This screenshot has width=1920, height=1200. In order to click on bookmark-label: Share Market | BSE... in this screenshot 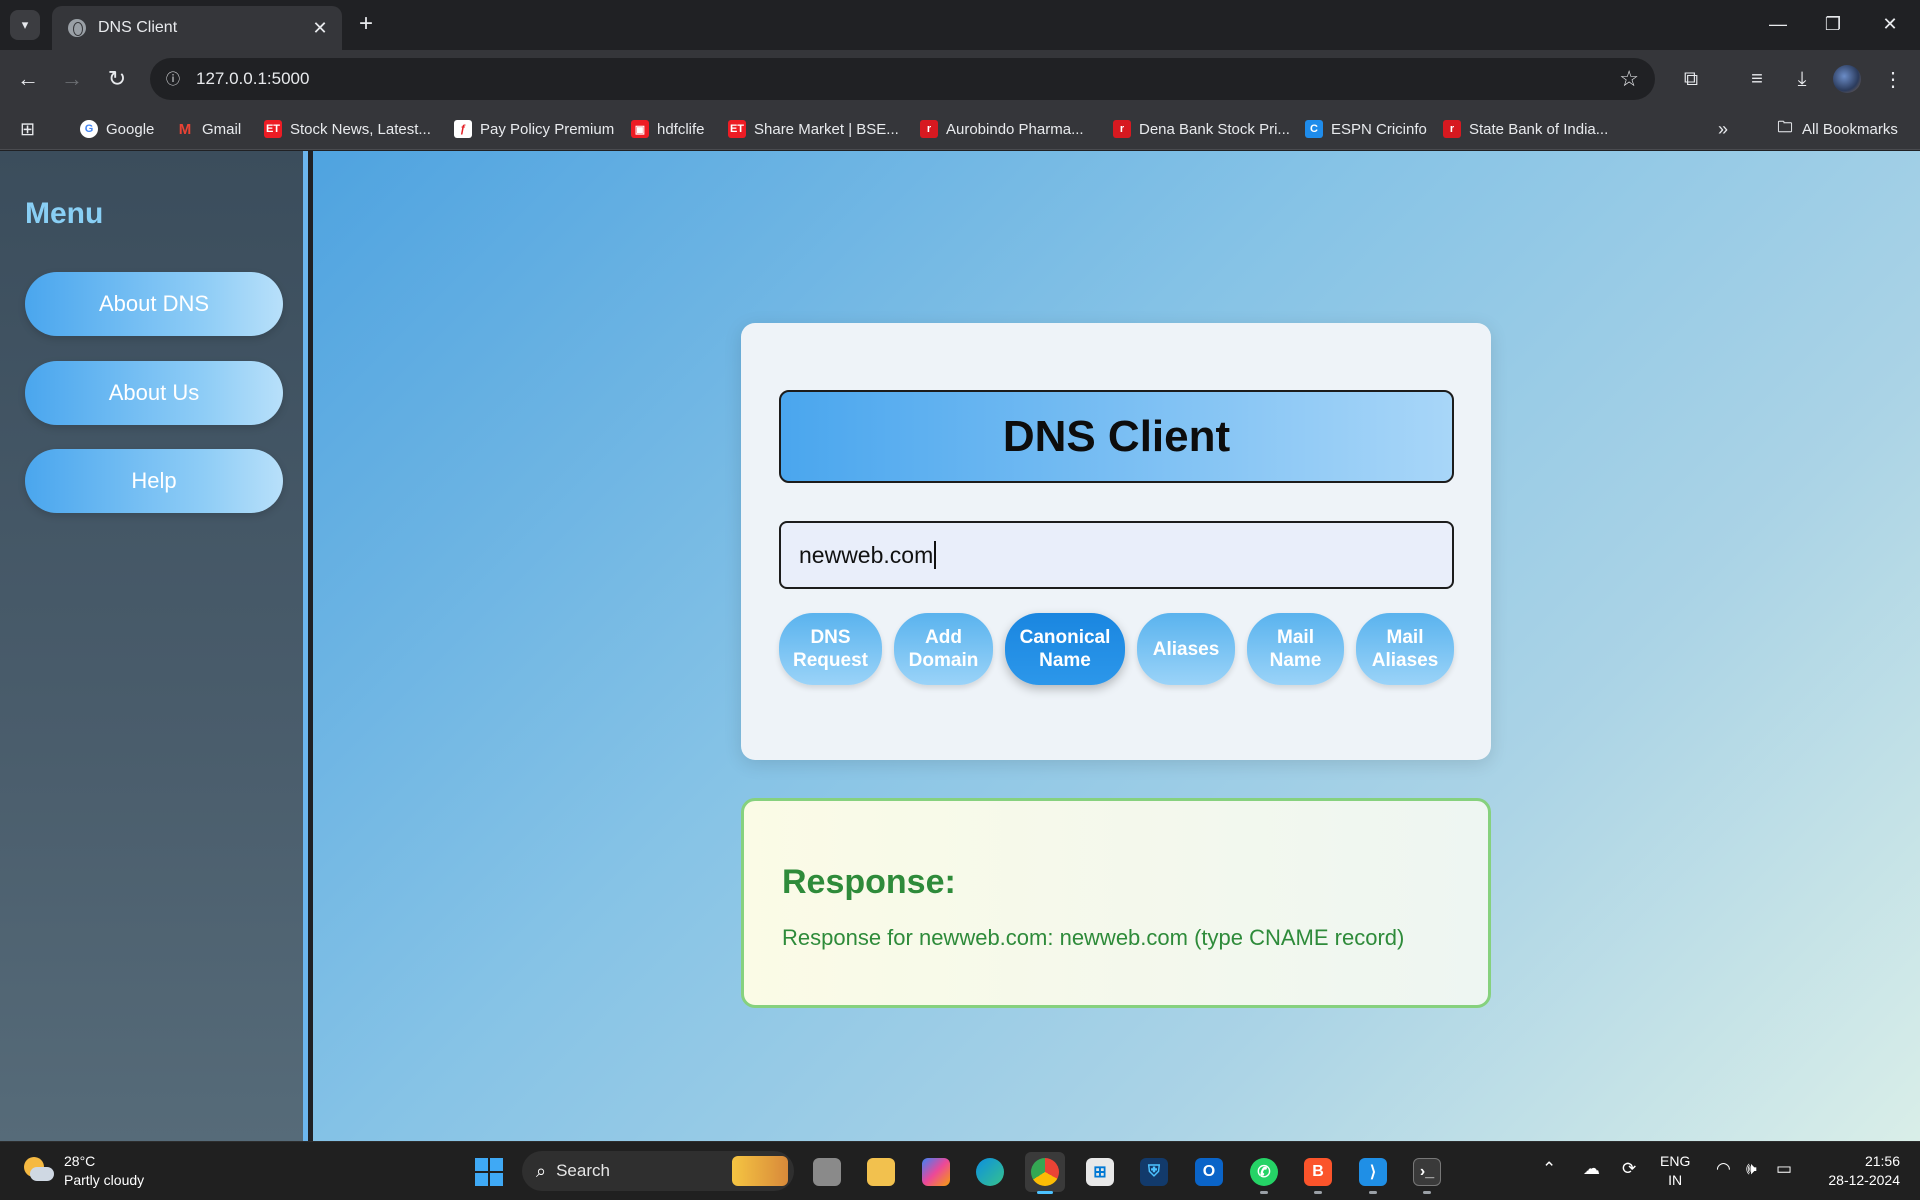, I will do `click(826, 129)`.